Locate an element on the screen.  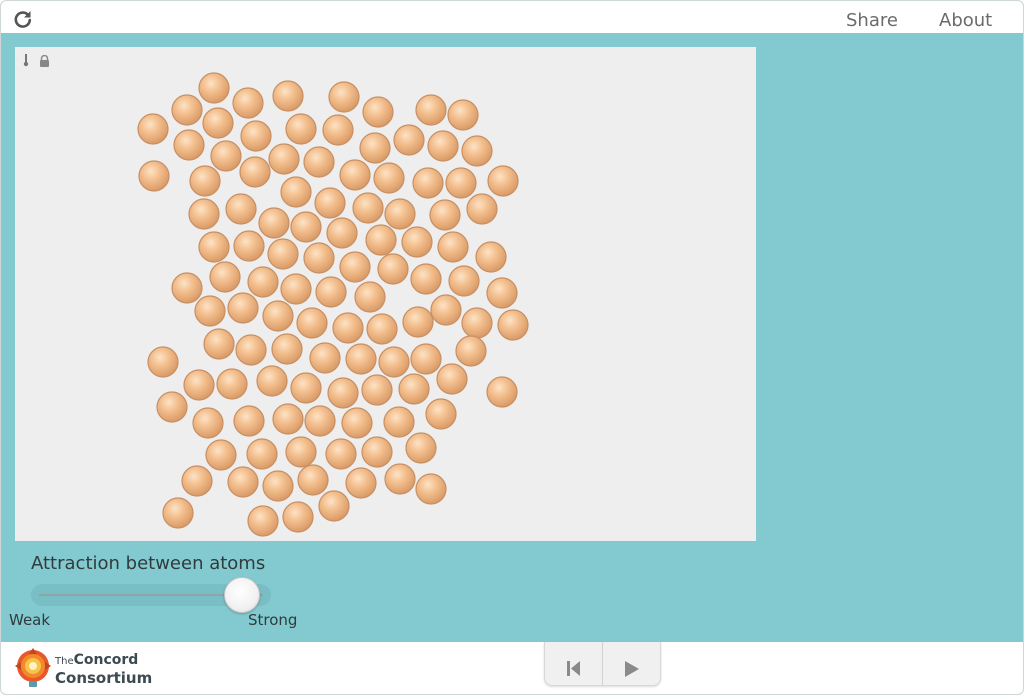
logo-text: TheConcord Consortium is located at coordinates (103, 669).